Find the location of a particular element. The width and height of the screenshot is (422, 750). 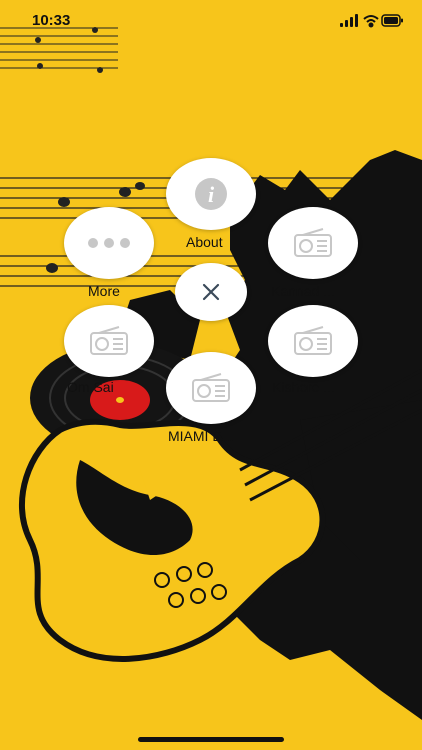

about-label: About is located at coordinates (204, 242).